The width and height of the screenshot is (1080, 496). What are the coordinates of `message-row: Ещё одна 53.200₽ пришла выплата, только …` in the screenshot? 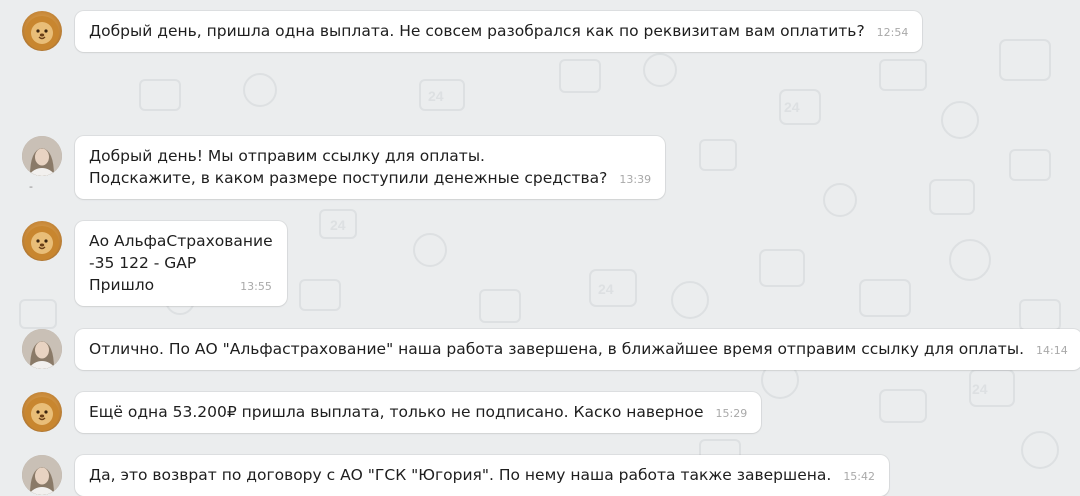 It's located at (392, 412).